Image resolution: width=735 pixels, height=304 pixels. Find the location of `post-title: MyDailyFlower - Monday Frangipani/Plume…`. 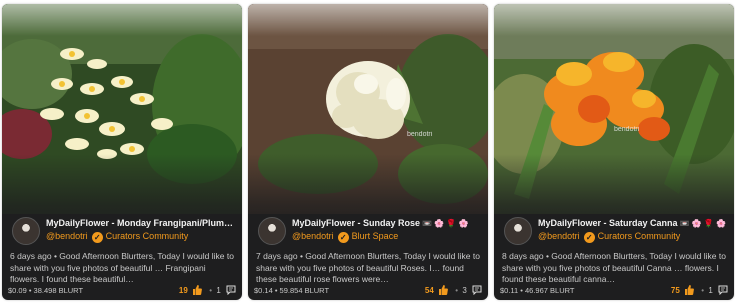

post-title: MyDailyFlower - Monday Frangipani/Plume… is located at coordinates (141, 223).